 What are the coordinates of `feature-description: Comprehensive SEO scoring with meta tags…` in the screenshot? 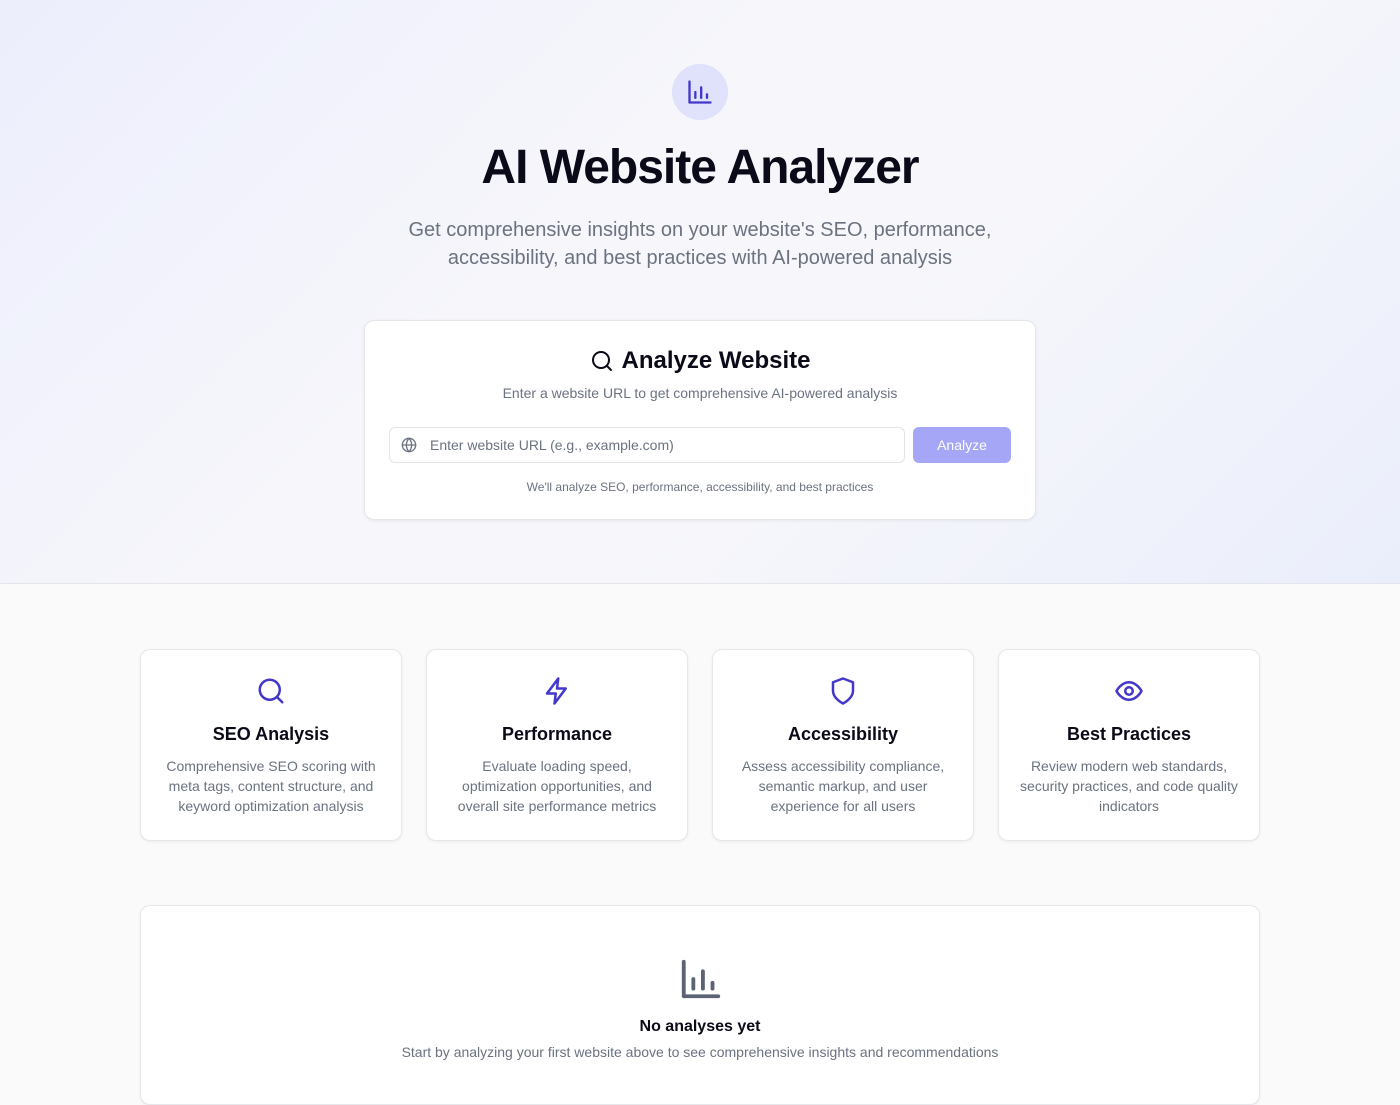 It's located at (271, 786).